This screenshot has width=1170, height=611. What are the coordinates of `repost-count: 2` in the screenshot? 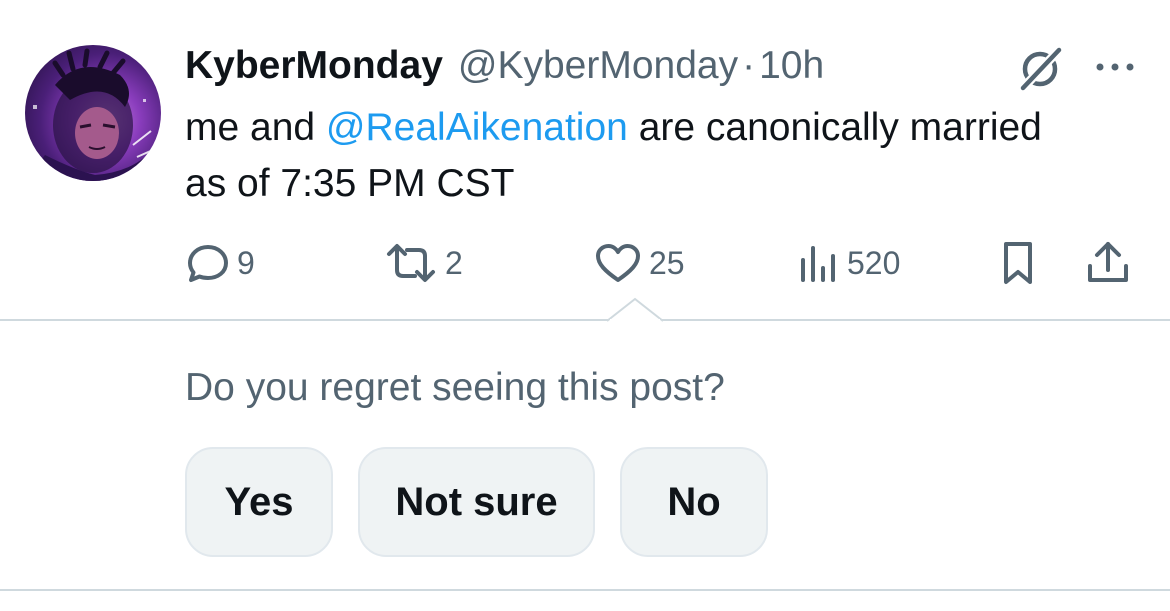 It's located at (454, 262).